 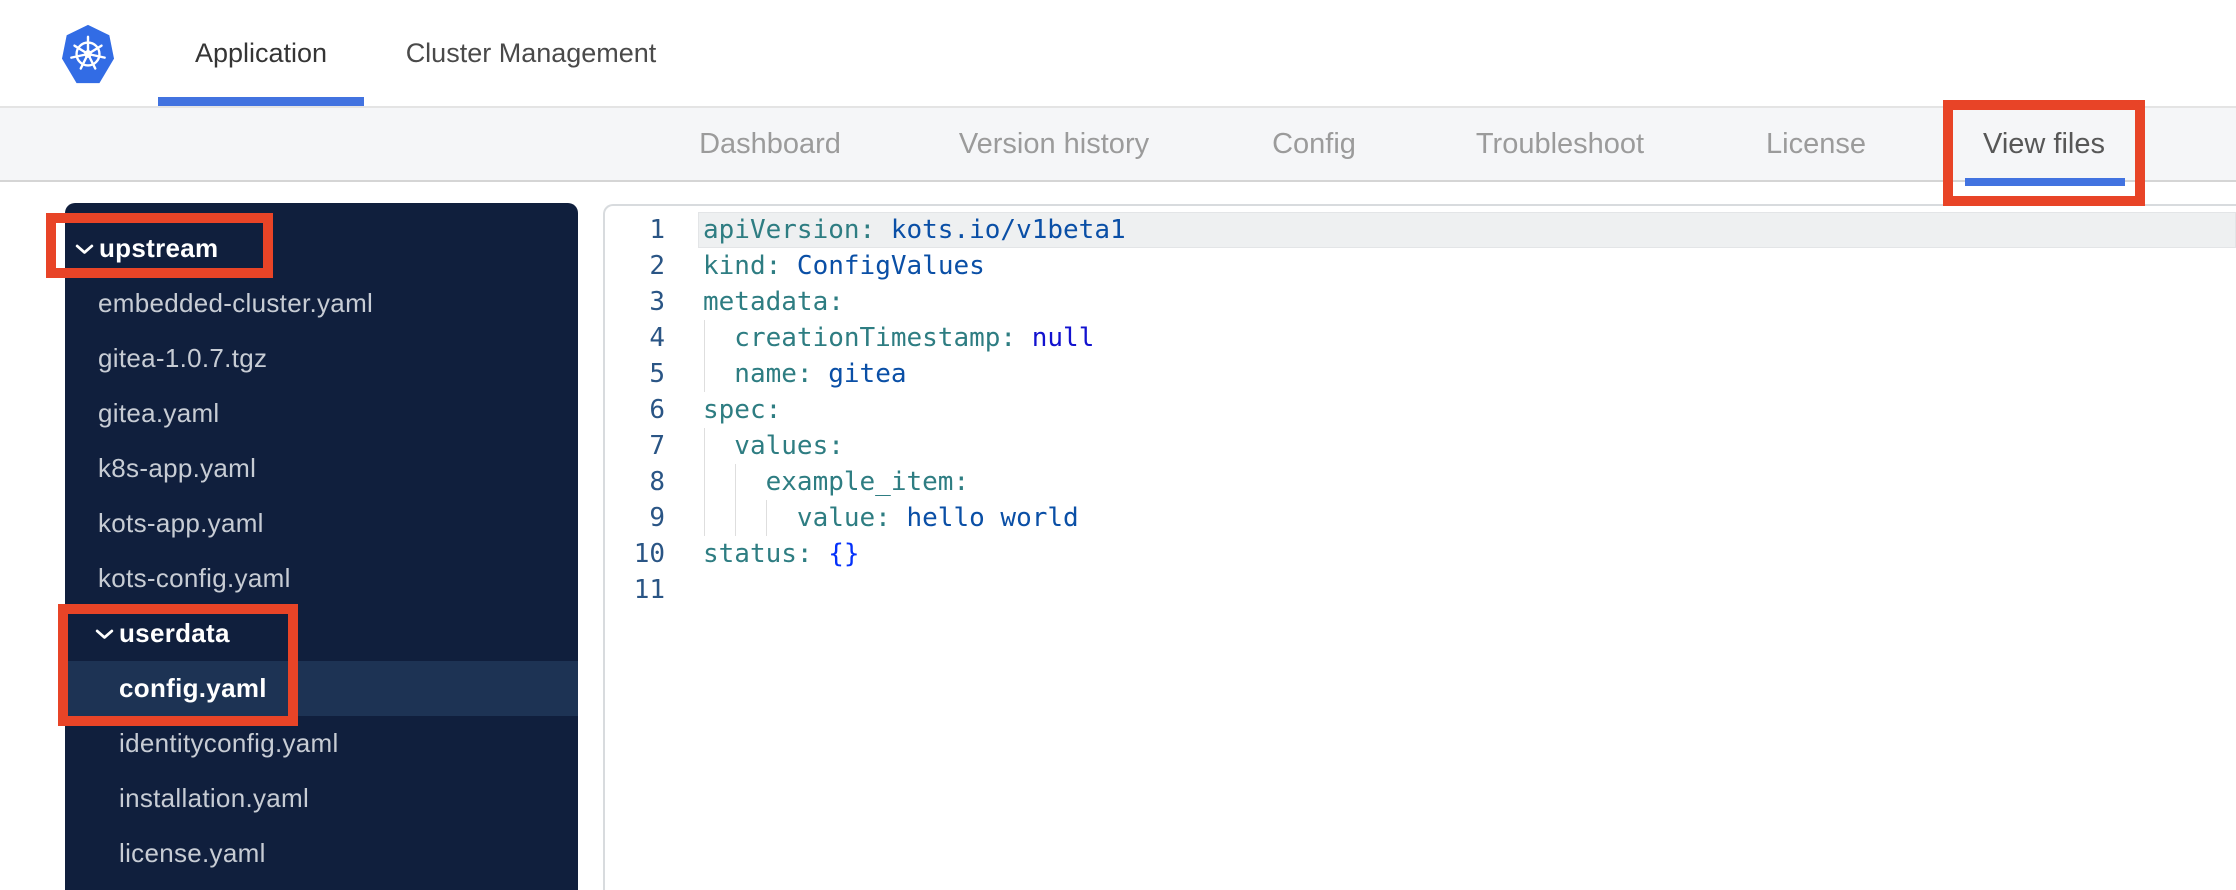 I want to click on tree-folder-userdata: userdata, so click(x=321, y=633).